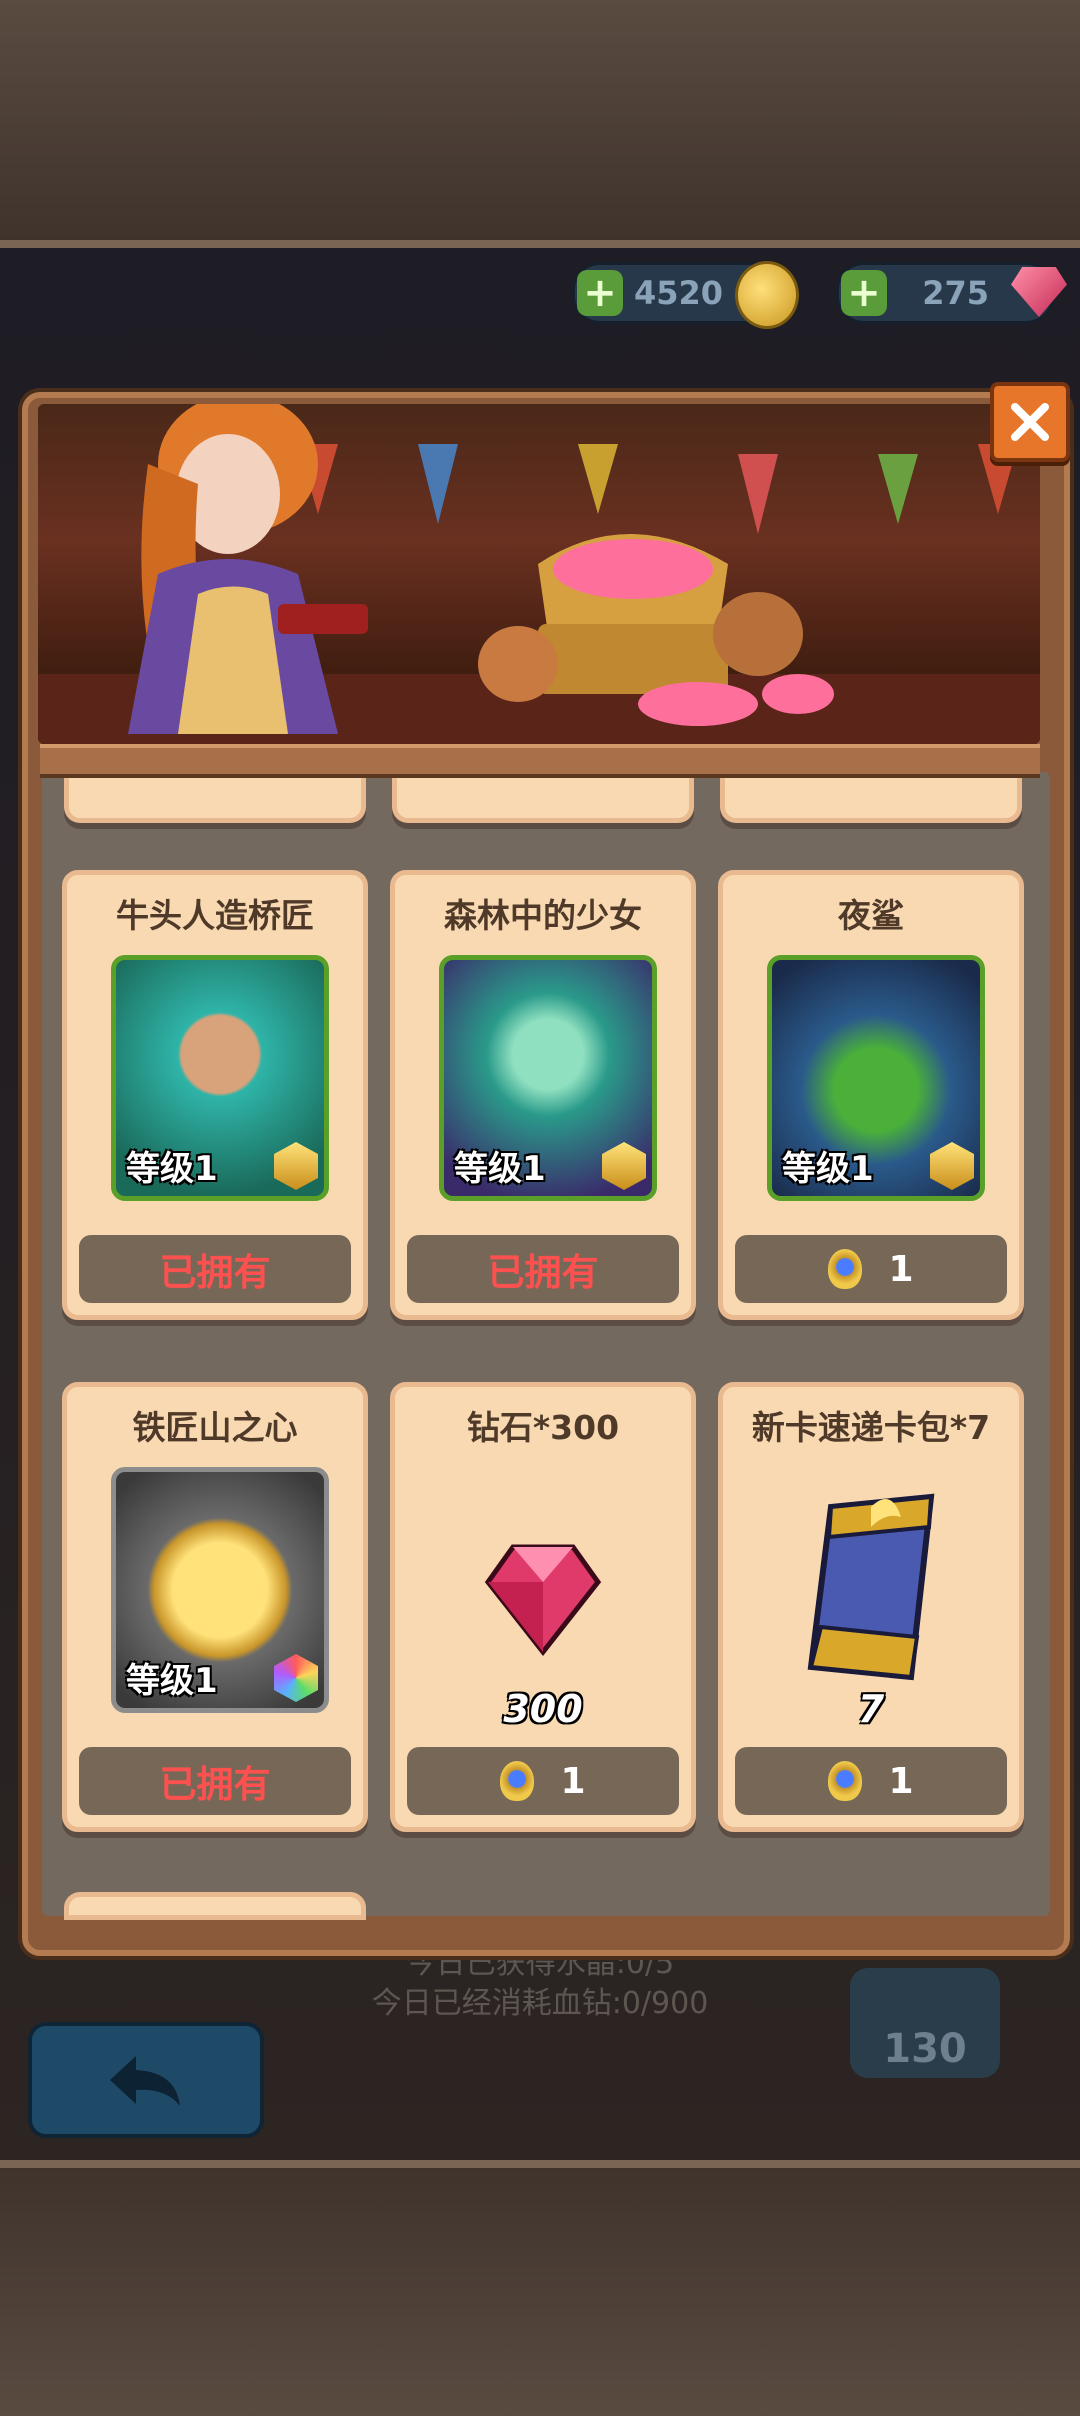  I want to click on close-icon, so click(1030, 422).